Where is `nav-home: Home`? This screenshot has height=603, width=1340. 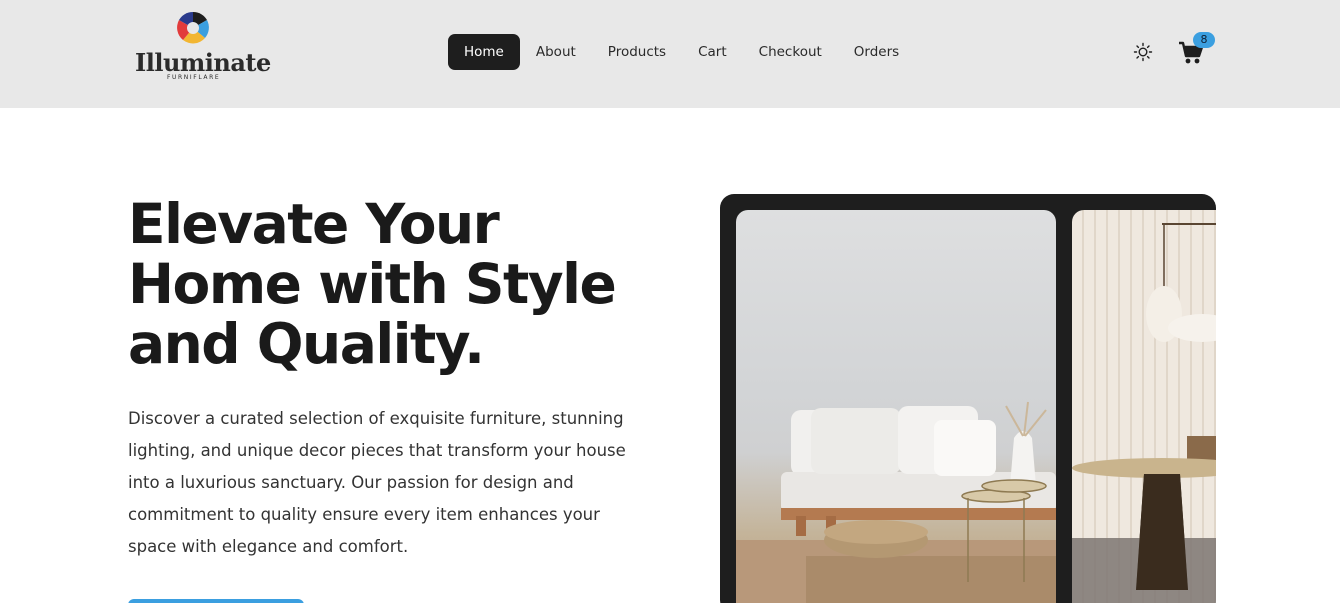 nav-home: Home is located at coordinates (484, 52).